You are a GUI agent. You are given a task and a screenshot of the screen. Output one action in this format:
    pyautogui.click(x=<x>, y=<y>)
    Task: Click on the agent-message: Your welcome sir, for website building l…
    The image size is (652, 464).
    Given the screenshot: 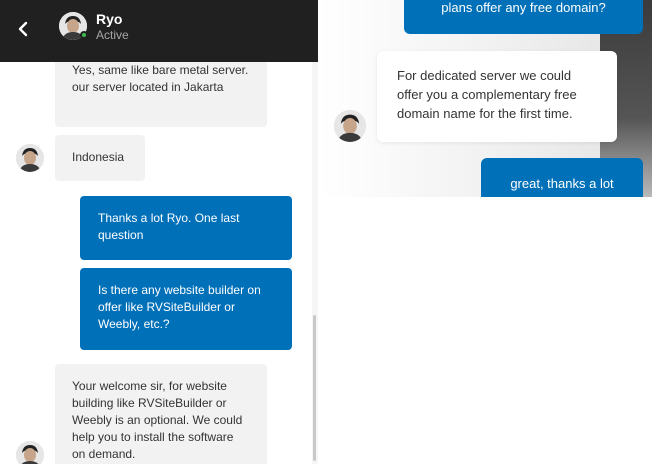 What is the action you would take?
    pyautogui.click(x=161, y=414)
    